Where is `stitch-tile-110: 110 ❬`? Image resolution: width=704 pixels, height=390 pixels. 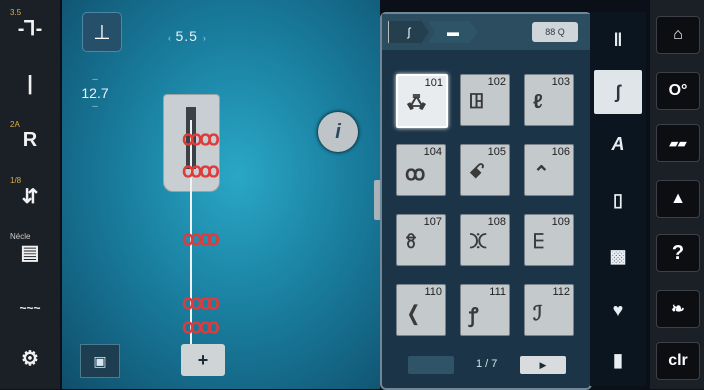 stitch-tile-110: 110 ❬ is located at coordinates (421, 310).